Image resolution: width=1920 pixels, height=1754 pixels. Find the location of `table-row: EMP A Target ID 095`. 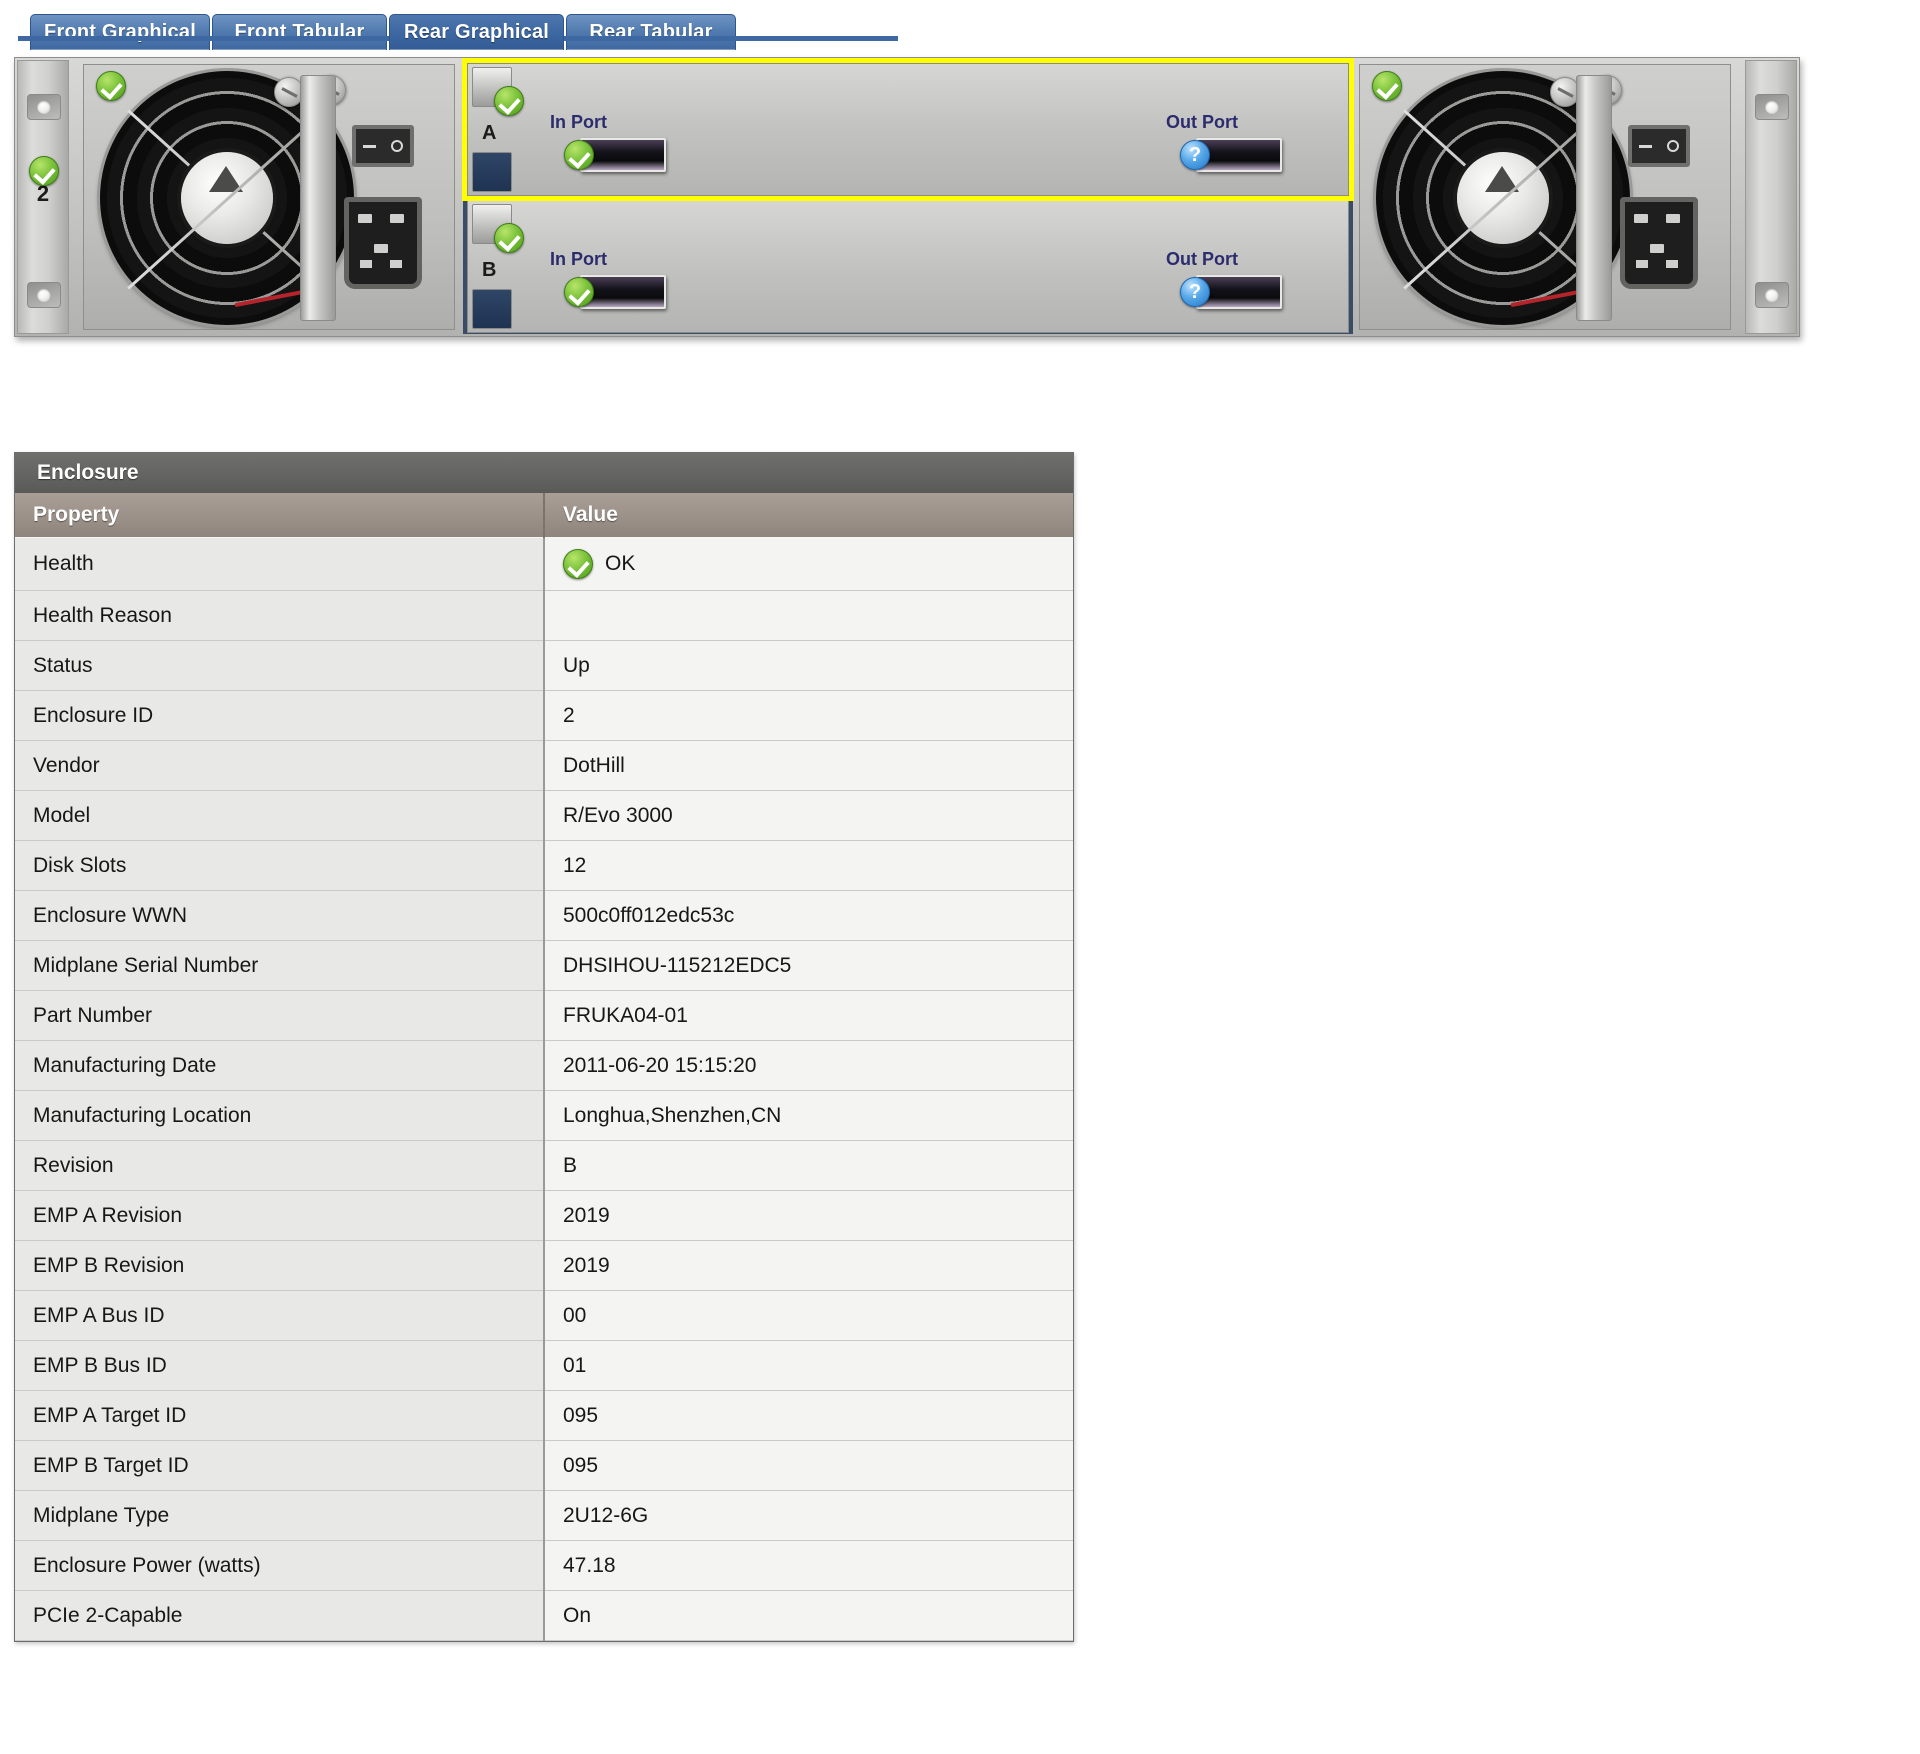

table-row: EMP A Target ID 095 is located at coordinates (544, 1415).